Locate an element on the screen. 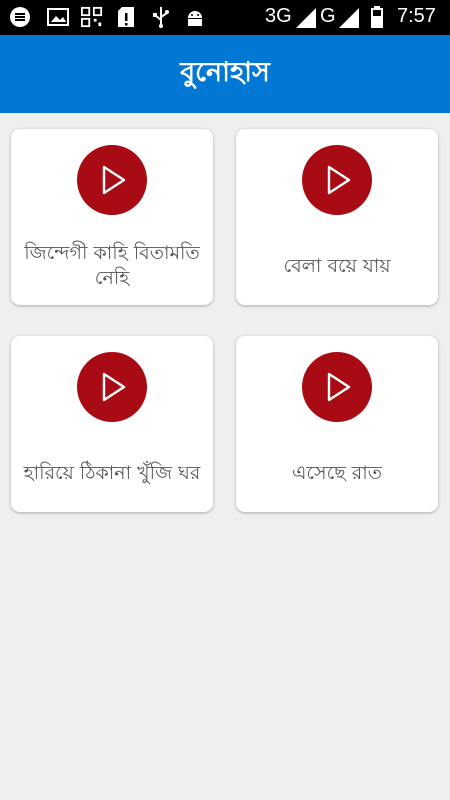 This screenshot has height=800, width=450. status-bar: 3G G 7:57 is located at coordinates (225, 17).